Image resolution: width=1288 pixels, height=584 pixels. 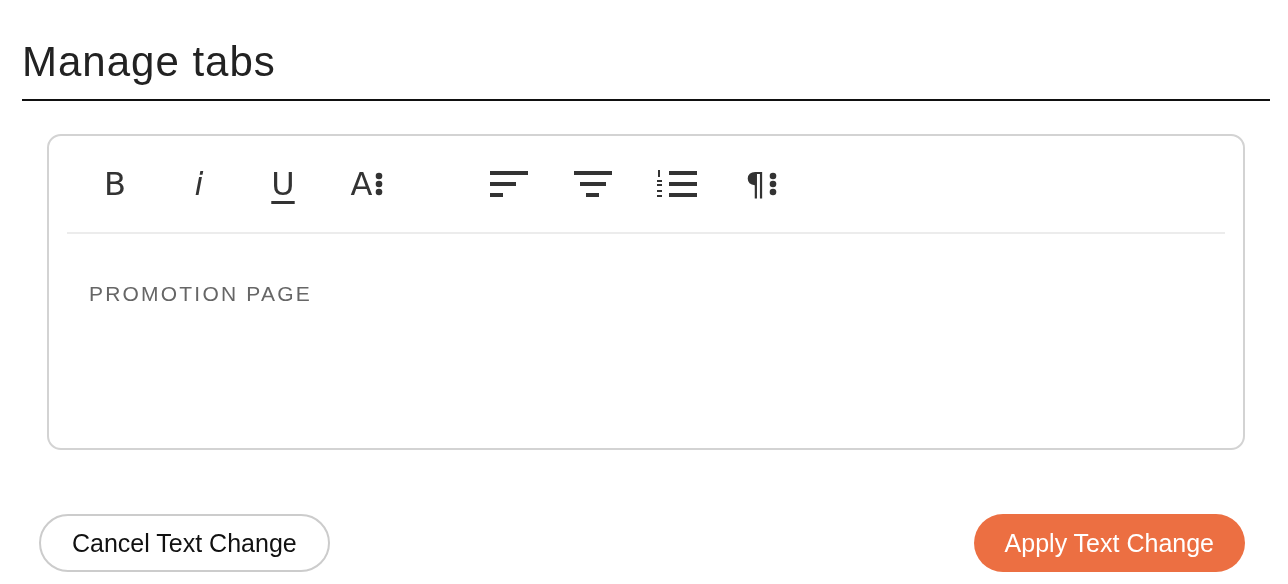 What do you see at coordinates (657, 294) in the screenshot?
I see `editor-text: PROMOTION PAGE` at bounding box center [657, 294].